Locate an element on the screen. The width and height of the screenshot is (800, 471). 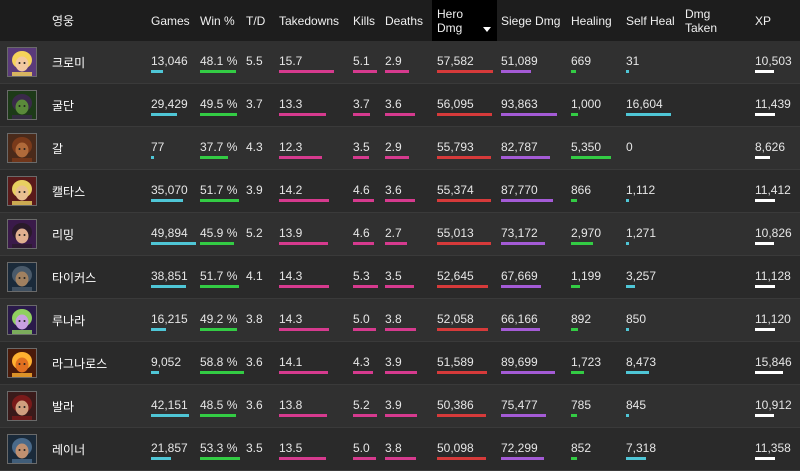
hero-portrait-ragnaros is located at coordinates (22, 363).